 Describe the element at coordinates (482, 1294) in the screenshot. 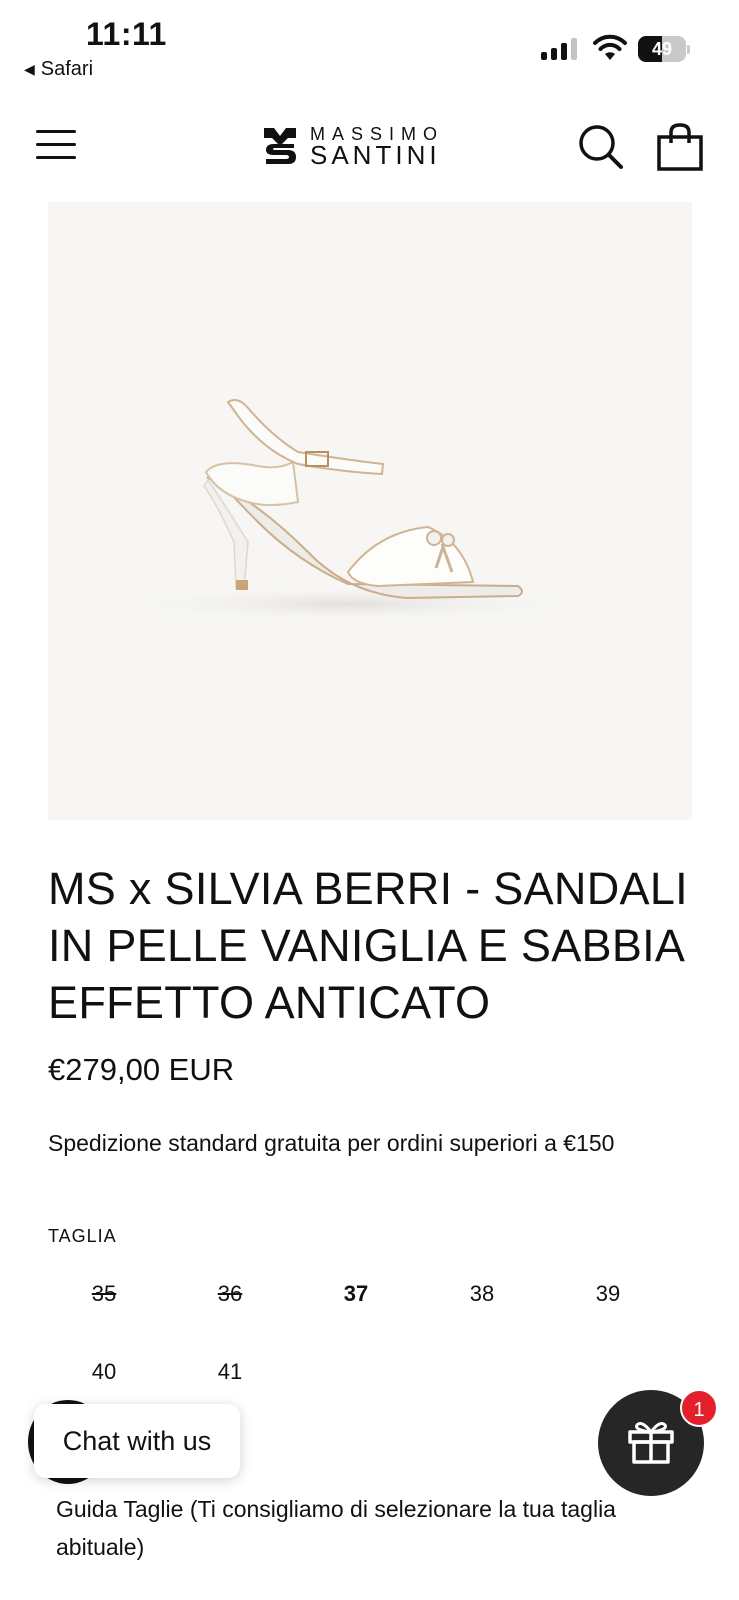

I see `size-option: 38` at that location.